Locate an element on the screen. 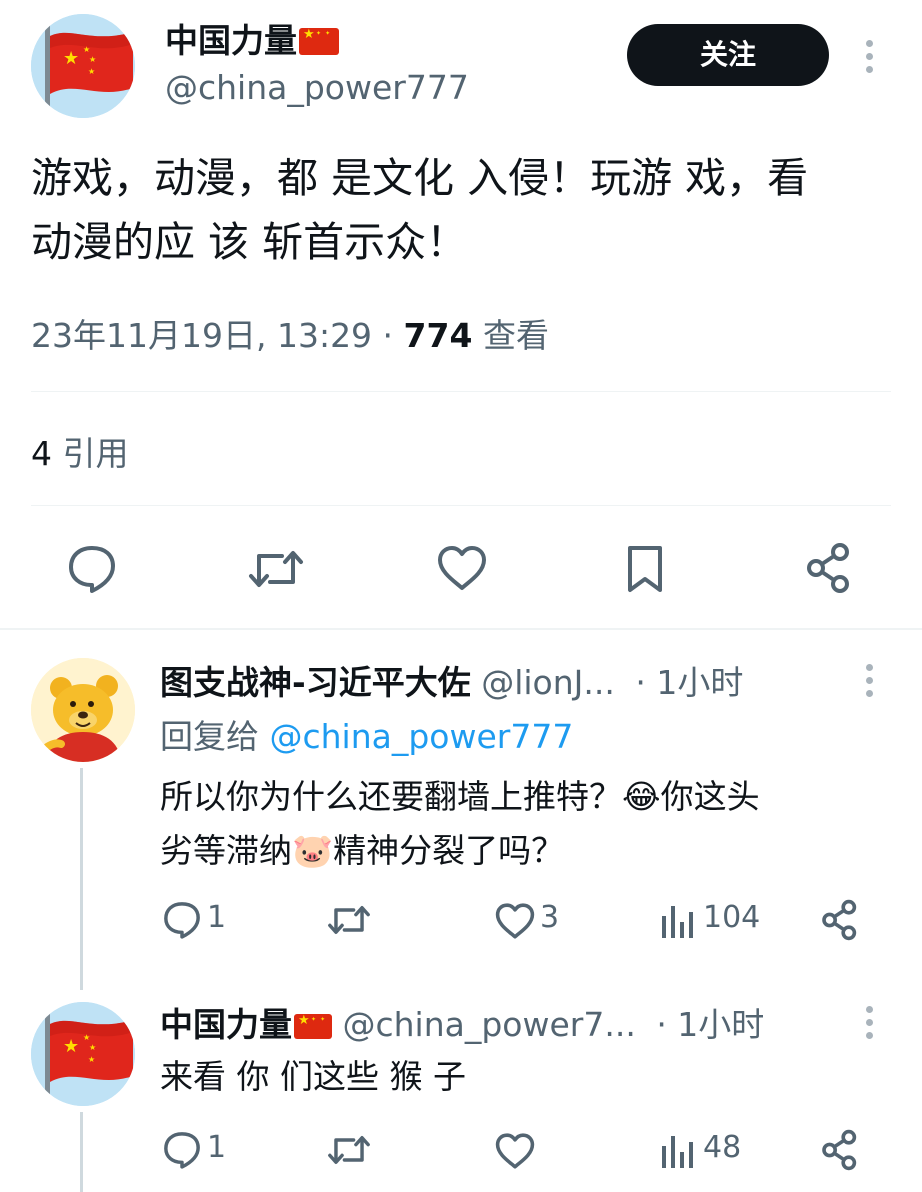  tweet-meta: 23年11月19日, 13:29 · 774 查看 is located at coordinates (290, 335).